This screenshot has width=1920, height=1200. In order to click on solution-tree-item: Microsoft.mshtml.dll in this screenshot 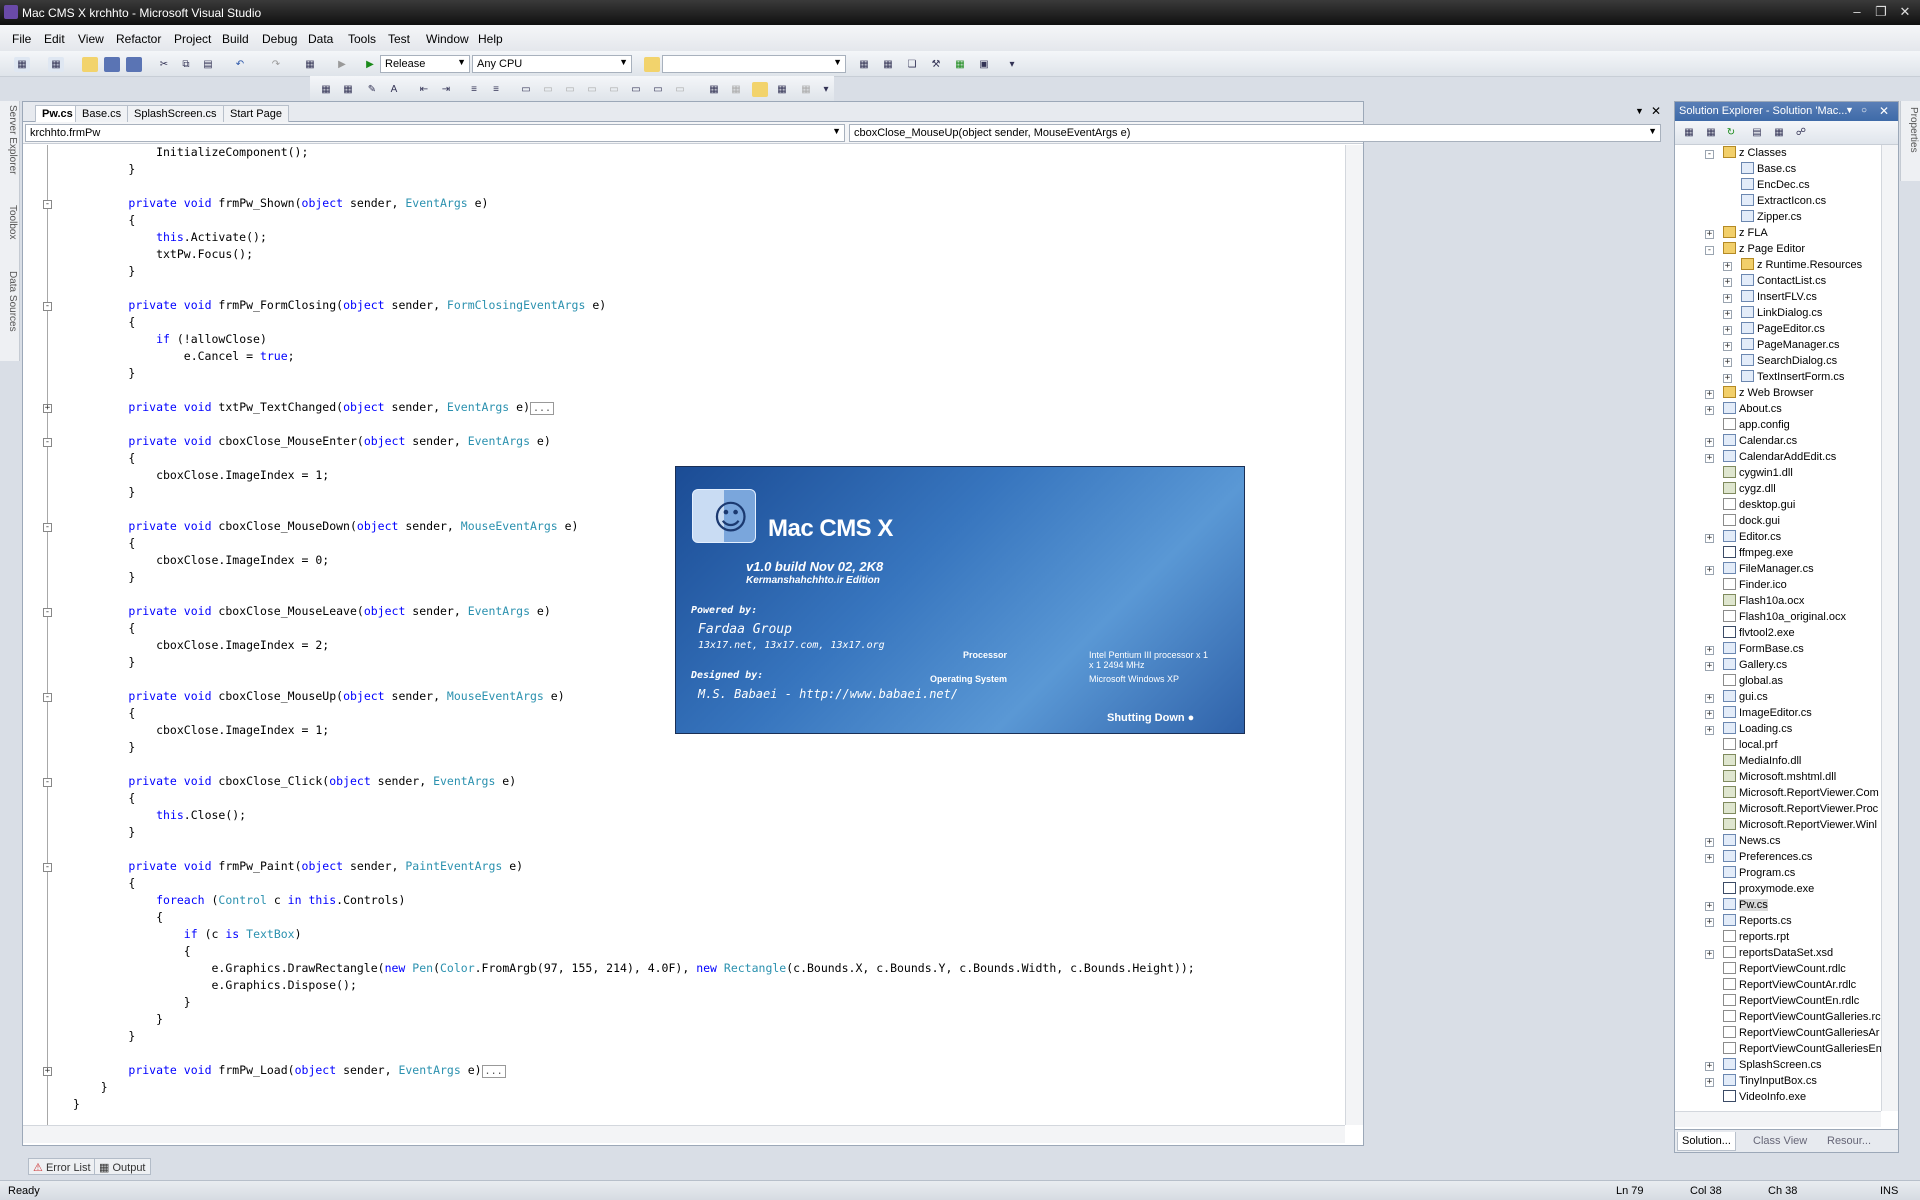, I will do `click(1779, 778)`.